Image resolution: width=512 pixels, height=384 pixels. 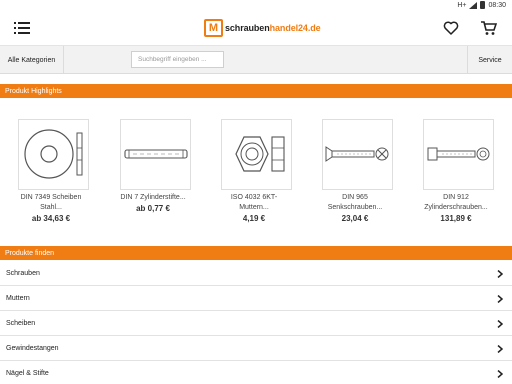 I want to click on heart-icon, so click(x=451, y=28).